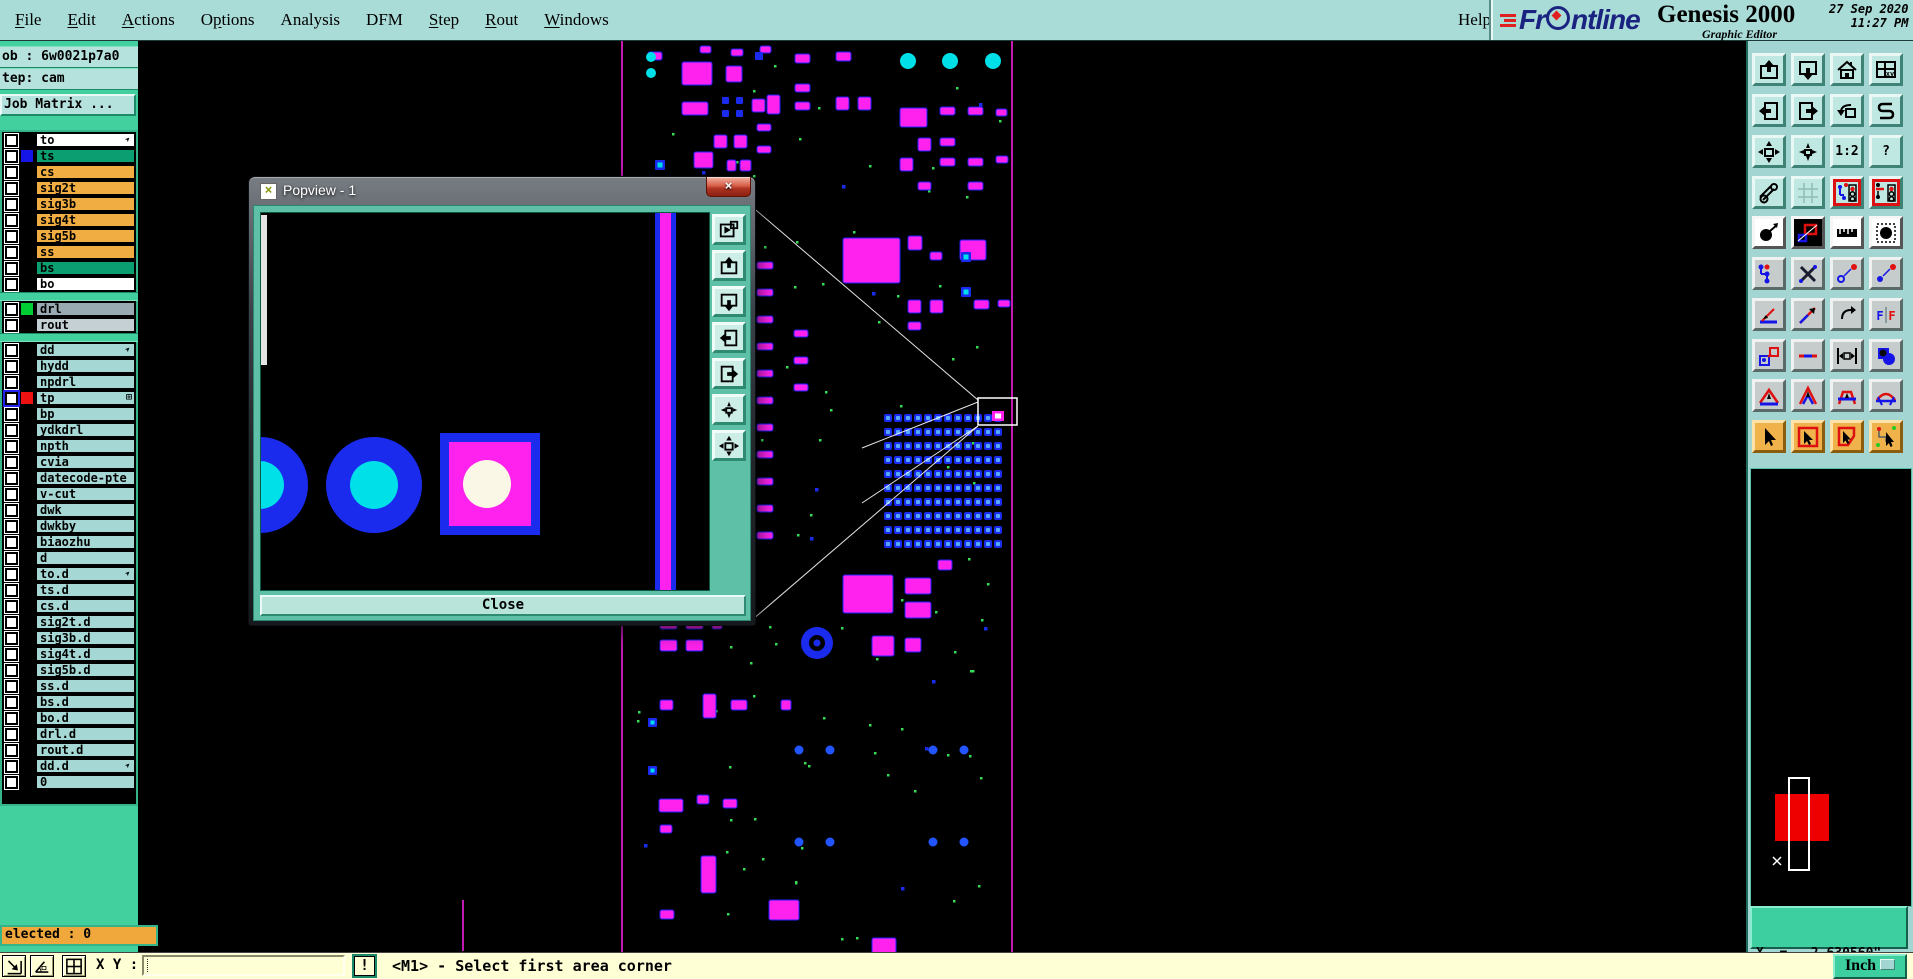  I want to click on popview-popview-new-window-button, so click(729, 229).